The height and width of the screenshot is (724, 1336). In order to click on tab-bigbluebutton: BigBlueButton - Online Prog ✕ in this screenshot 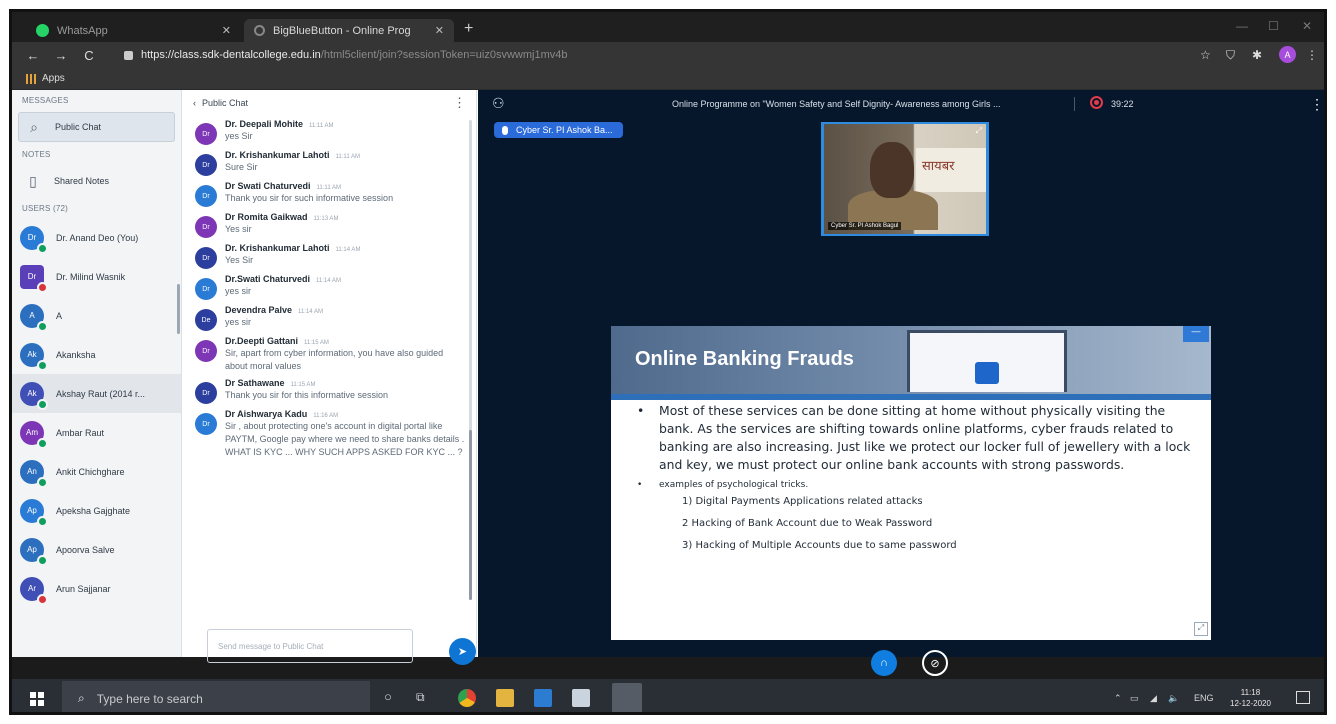, I will do `click(349, 30)`.